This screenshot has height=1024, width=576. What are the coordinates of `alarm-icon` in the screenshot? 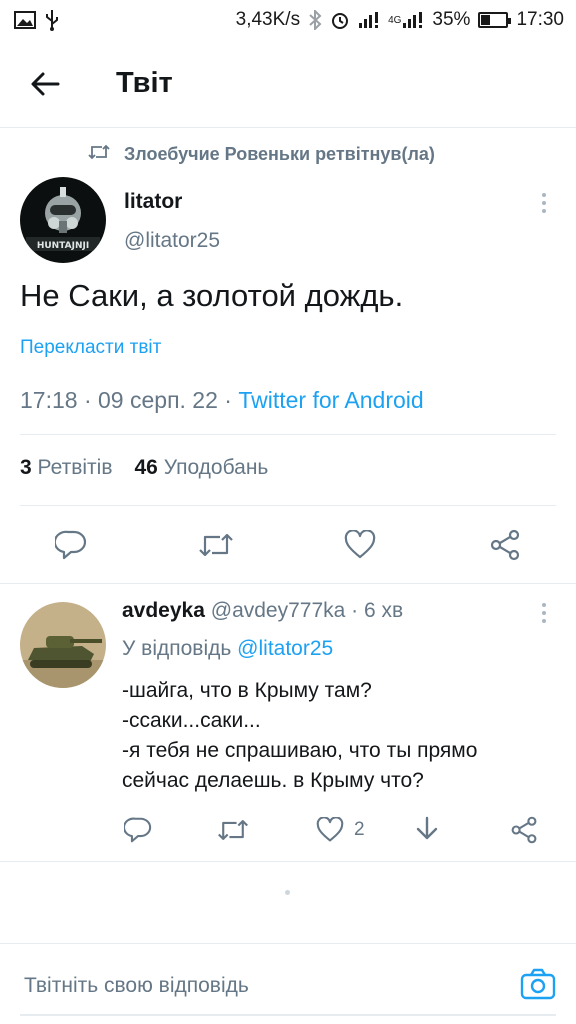 It's located at (340, 20).